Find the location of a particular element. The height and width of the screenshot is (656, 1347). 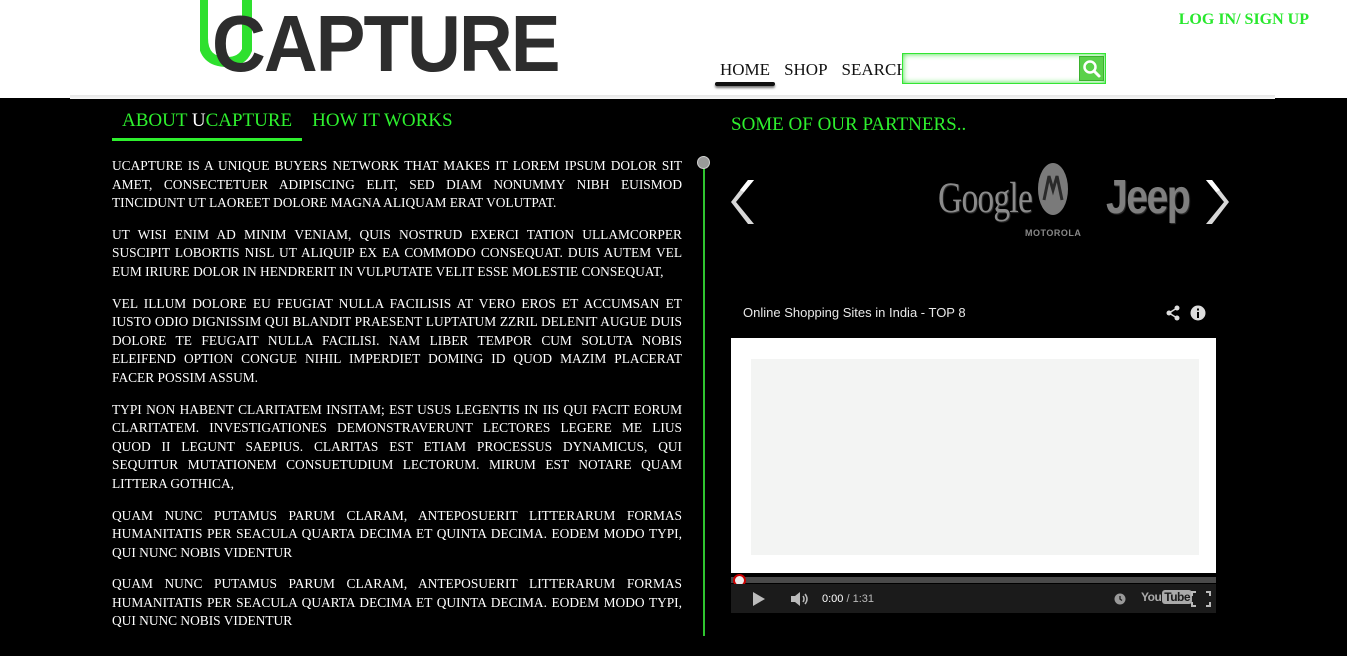

youtube-logo-you: You is located at coordinates (1151, 597).